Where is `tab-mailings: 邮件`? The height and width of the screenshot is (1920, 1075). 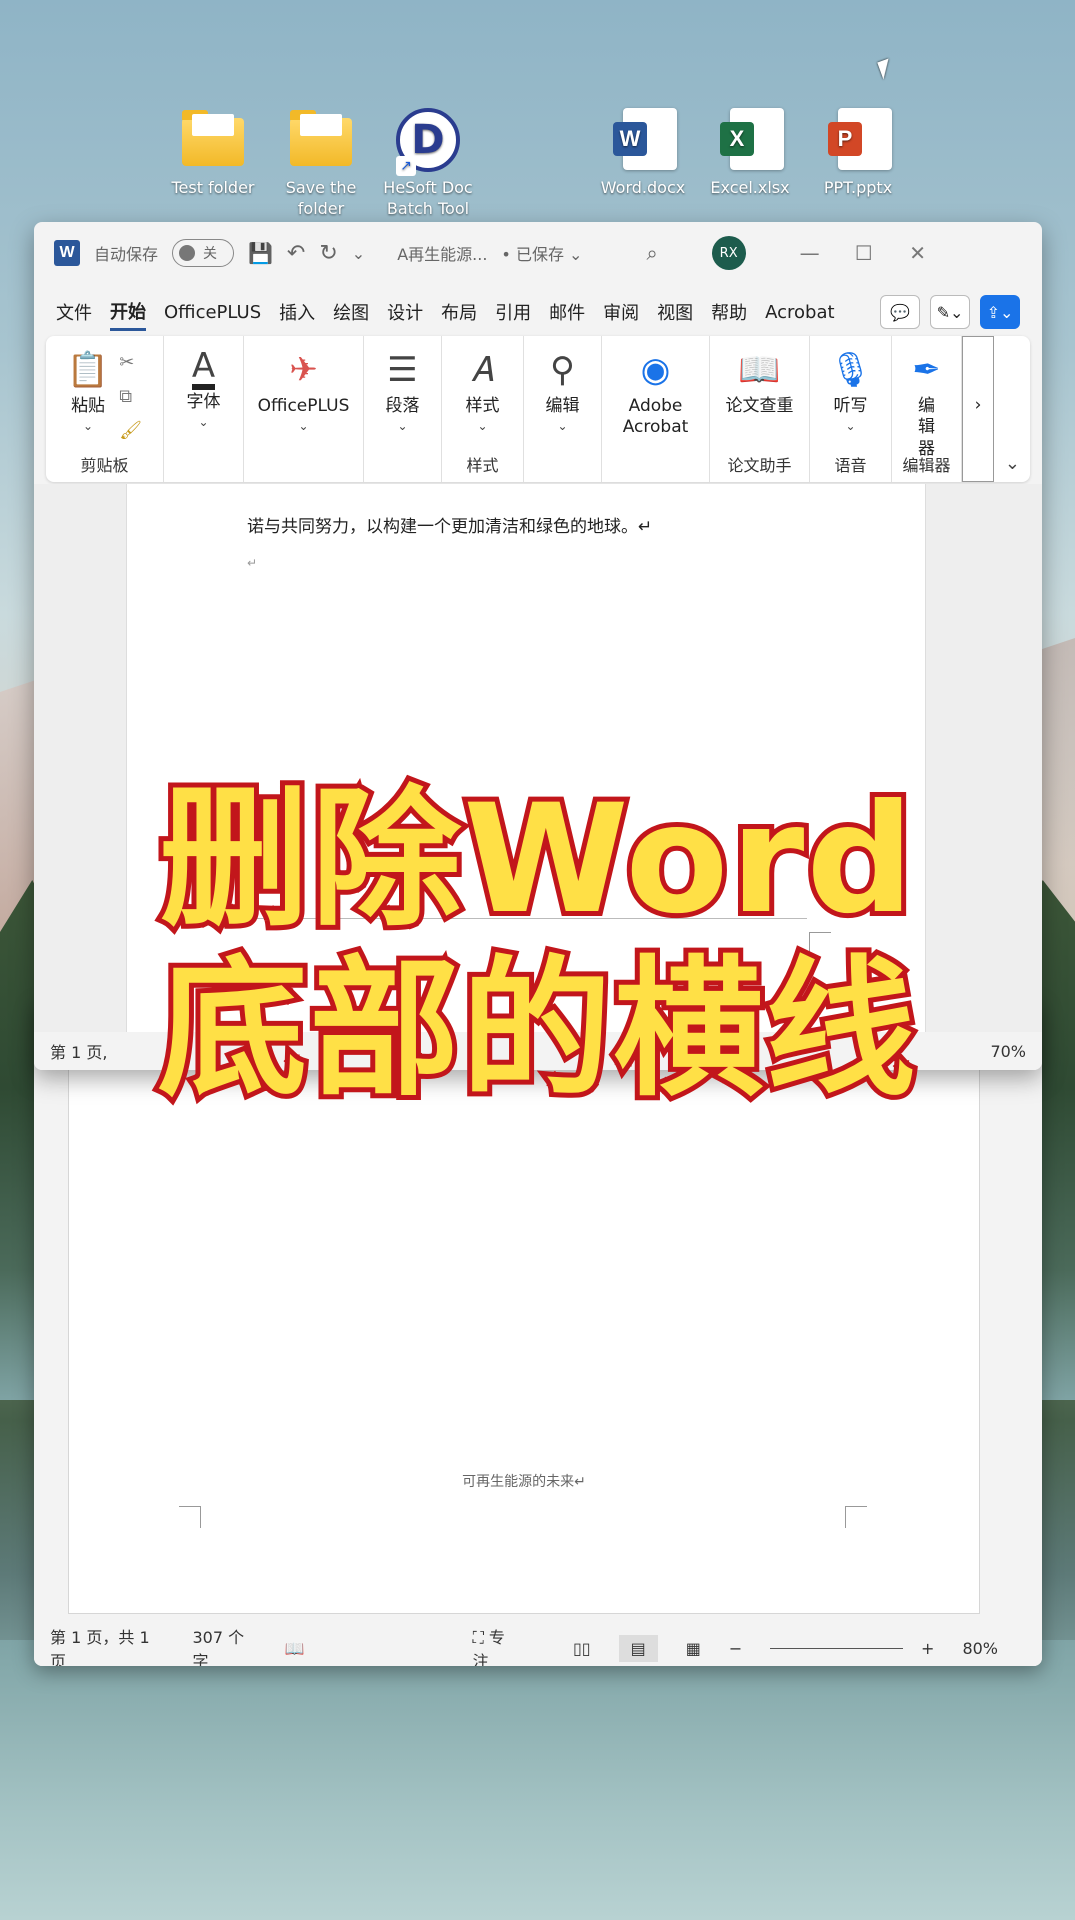
tab-mailings: 邮件 is located at coordinates (567, 312).